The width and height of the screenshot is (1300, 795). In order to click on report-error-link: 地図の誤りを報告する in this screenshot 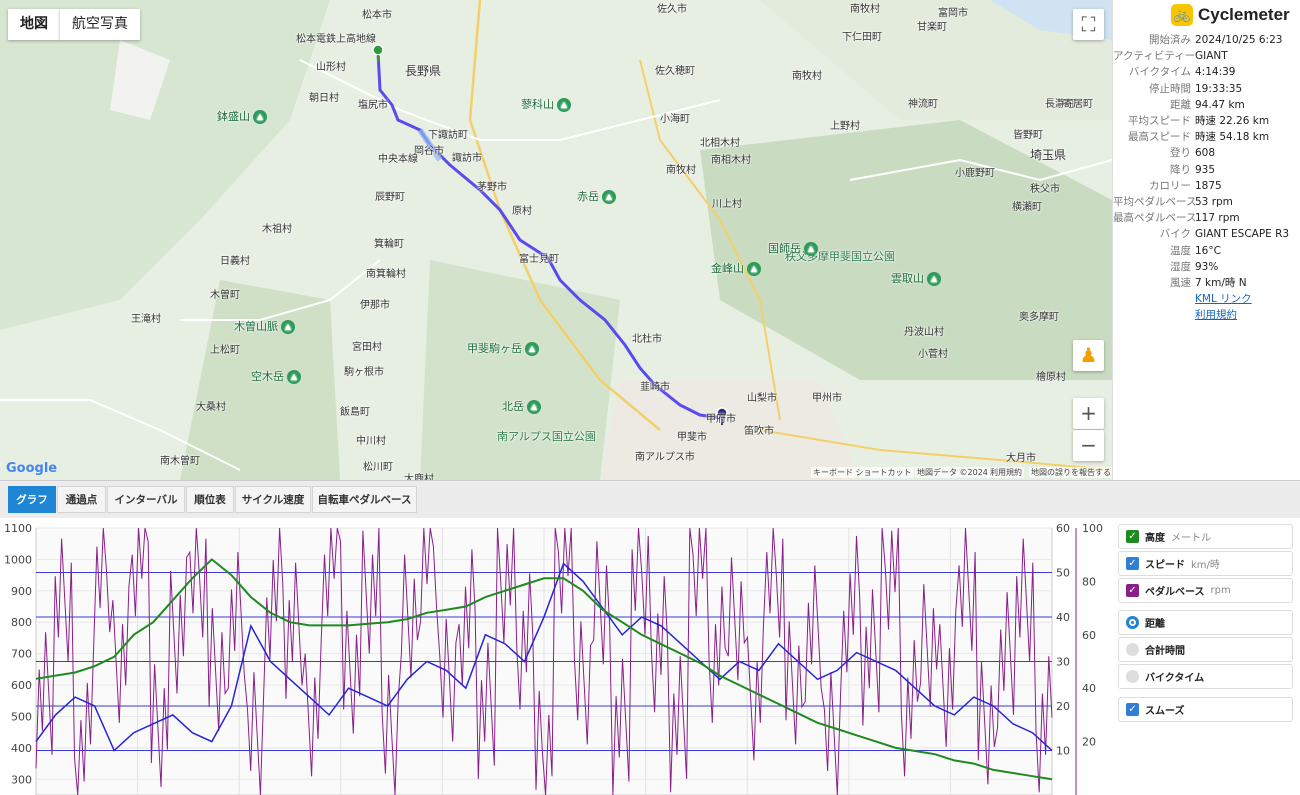, I will do `click(1070, 472)`.